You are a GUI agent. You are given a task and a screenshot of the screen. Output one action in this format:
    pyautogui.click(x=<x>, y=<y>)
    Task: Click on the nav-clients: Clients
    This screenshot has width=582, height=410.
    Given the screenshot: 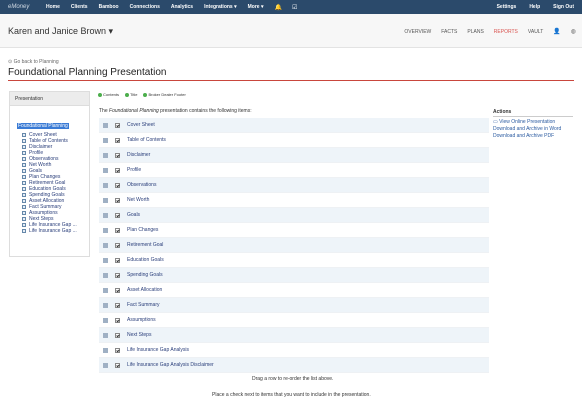 What is the action you would take?
    pyautogui.click(x=79, y=7)
    